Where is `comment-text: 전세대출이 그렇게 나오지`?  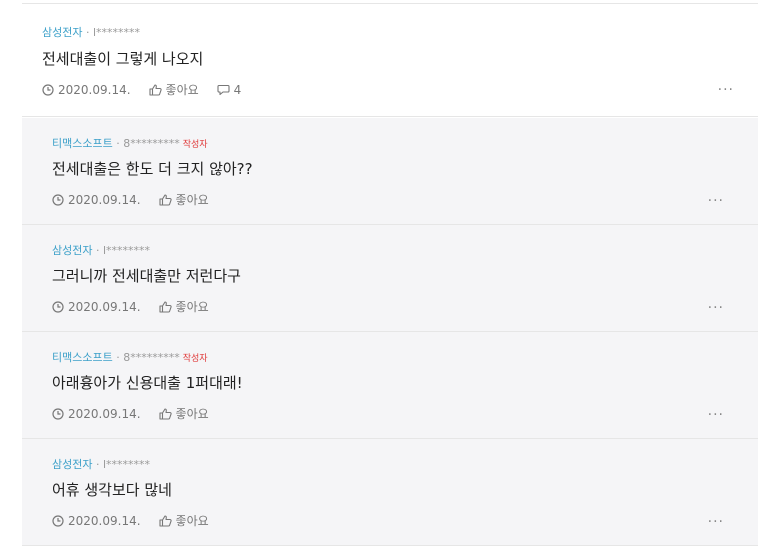
comment-text: 전세대출이 그렇게 나오지 is located at coordinates (123, 59).